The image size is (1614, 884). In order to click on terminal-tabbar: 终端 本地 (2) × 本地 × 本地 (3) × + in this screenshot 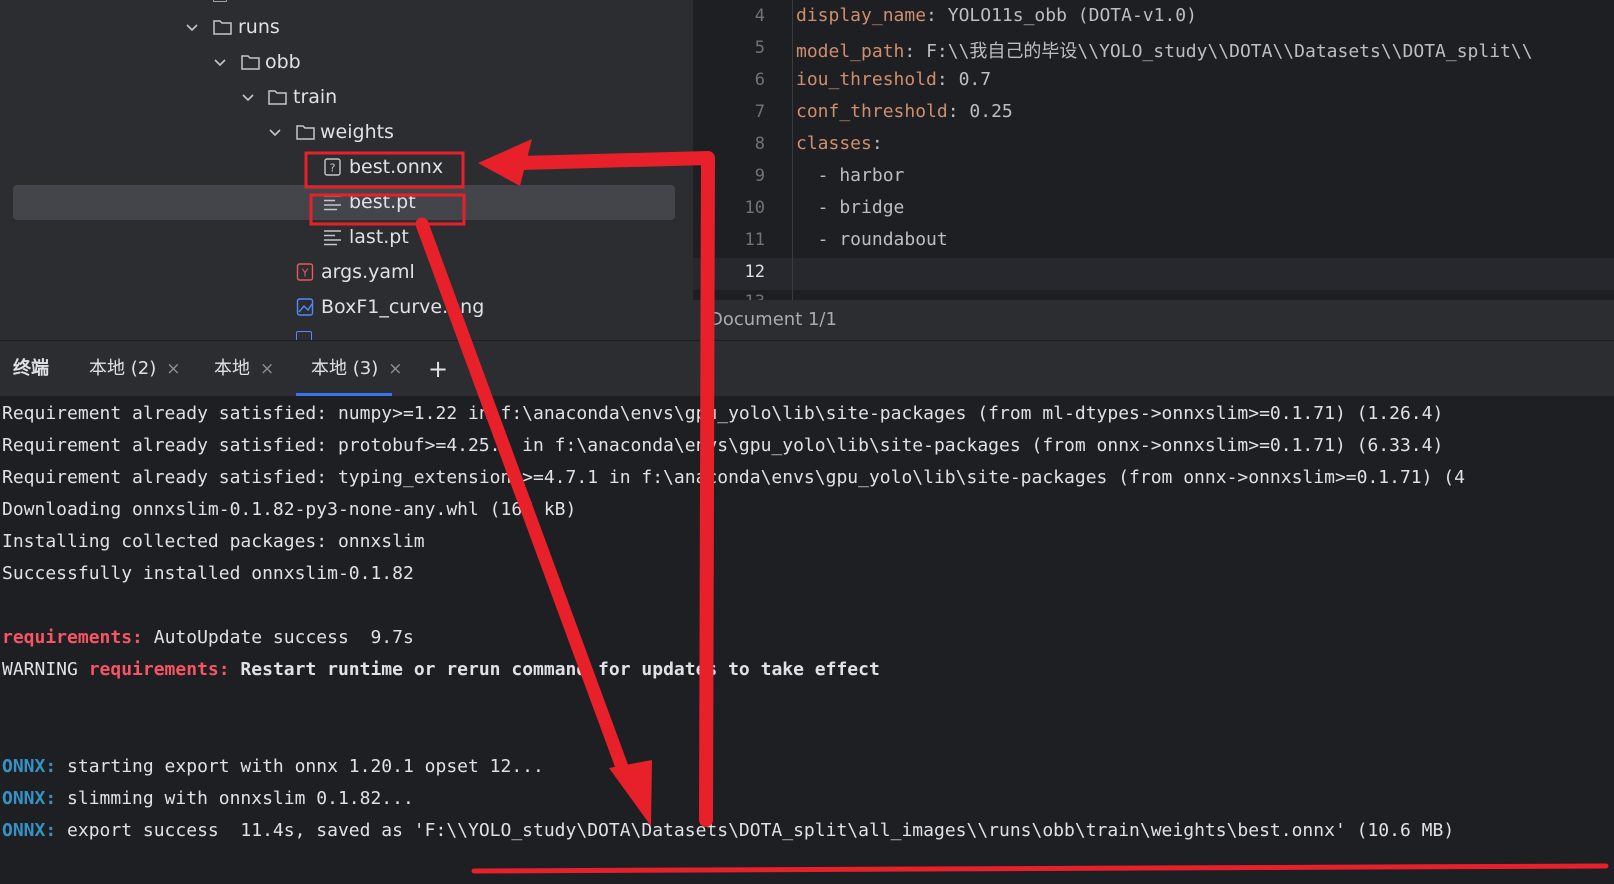, I will do `click(807, 368)`.